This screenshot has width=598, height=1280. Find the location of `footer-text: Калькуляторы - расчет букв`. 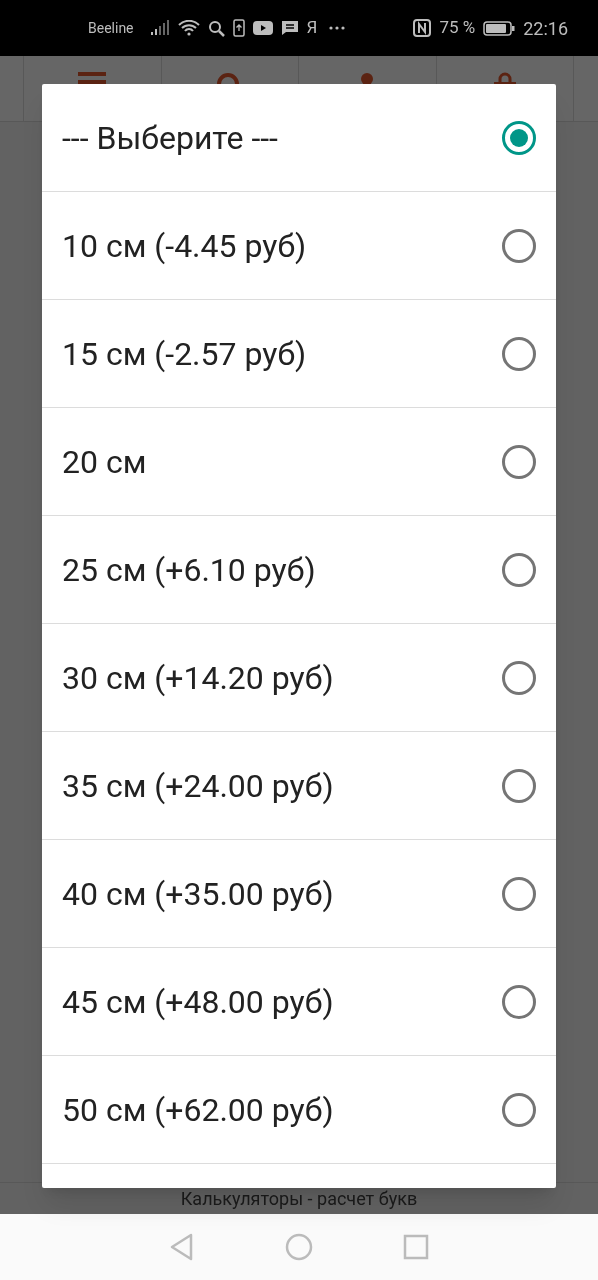

footer-text: Калькуляторы - расчет букв is located at coordinates (299, 1199).